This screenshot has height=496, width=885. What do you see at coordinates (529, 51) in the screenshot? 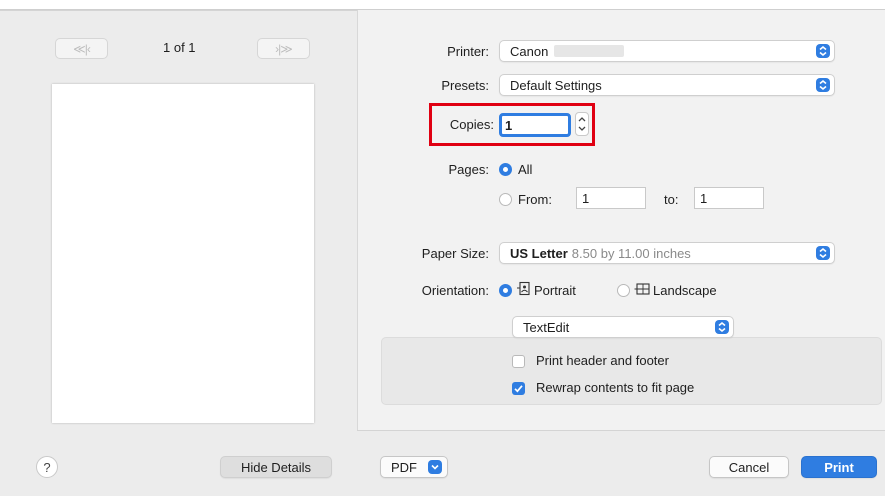
I see `printer-value: Canon` at bounding box center [529, 51].